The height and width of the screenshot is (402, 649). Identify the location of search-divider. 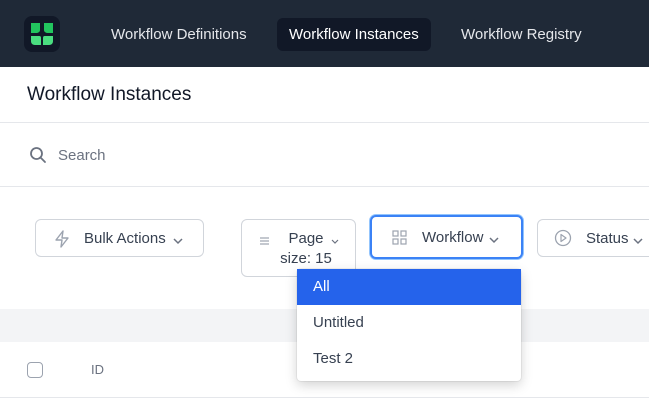
(324, 186).